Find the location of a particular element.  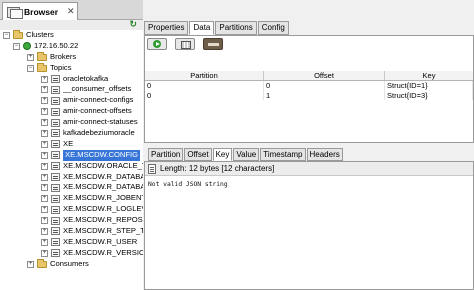

tree-item-label: XE.MSCDW.R_DATABAS is located at coordinates (103, 187).